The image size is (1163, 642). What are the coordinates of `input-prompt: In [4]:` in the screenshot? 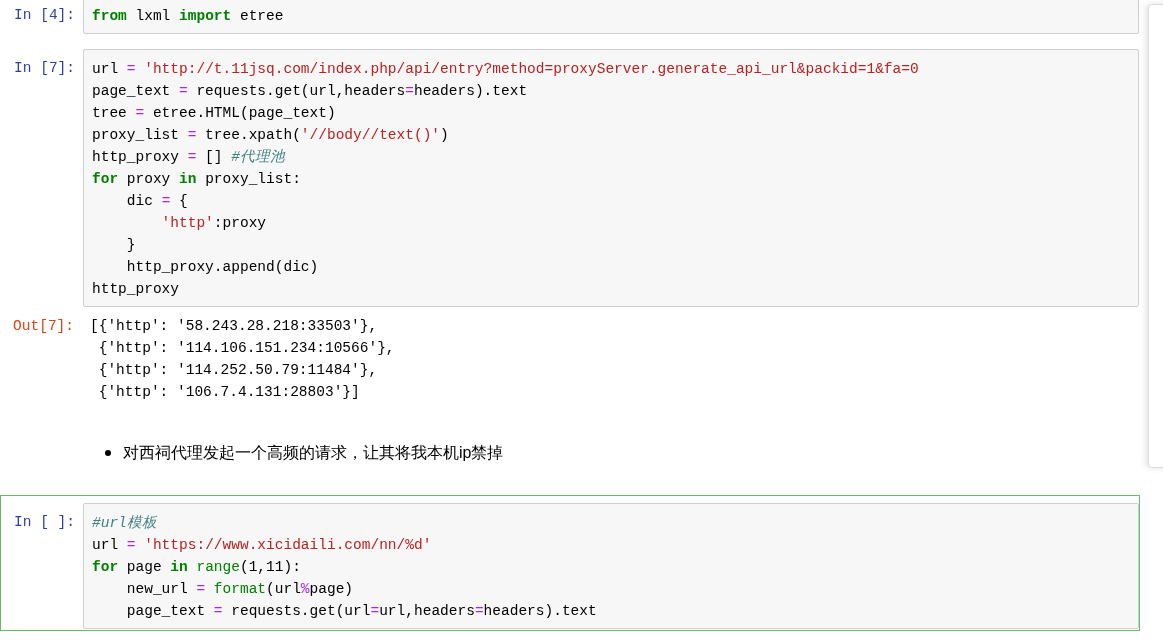 It's located at (44, 15).